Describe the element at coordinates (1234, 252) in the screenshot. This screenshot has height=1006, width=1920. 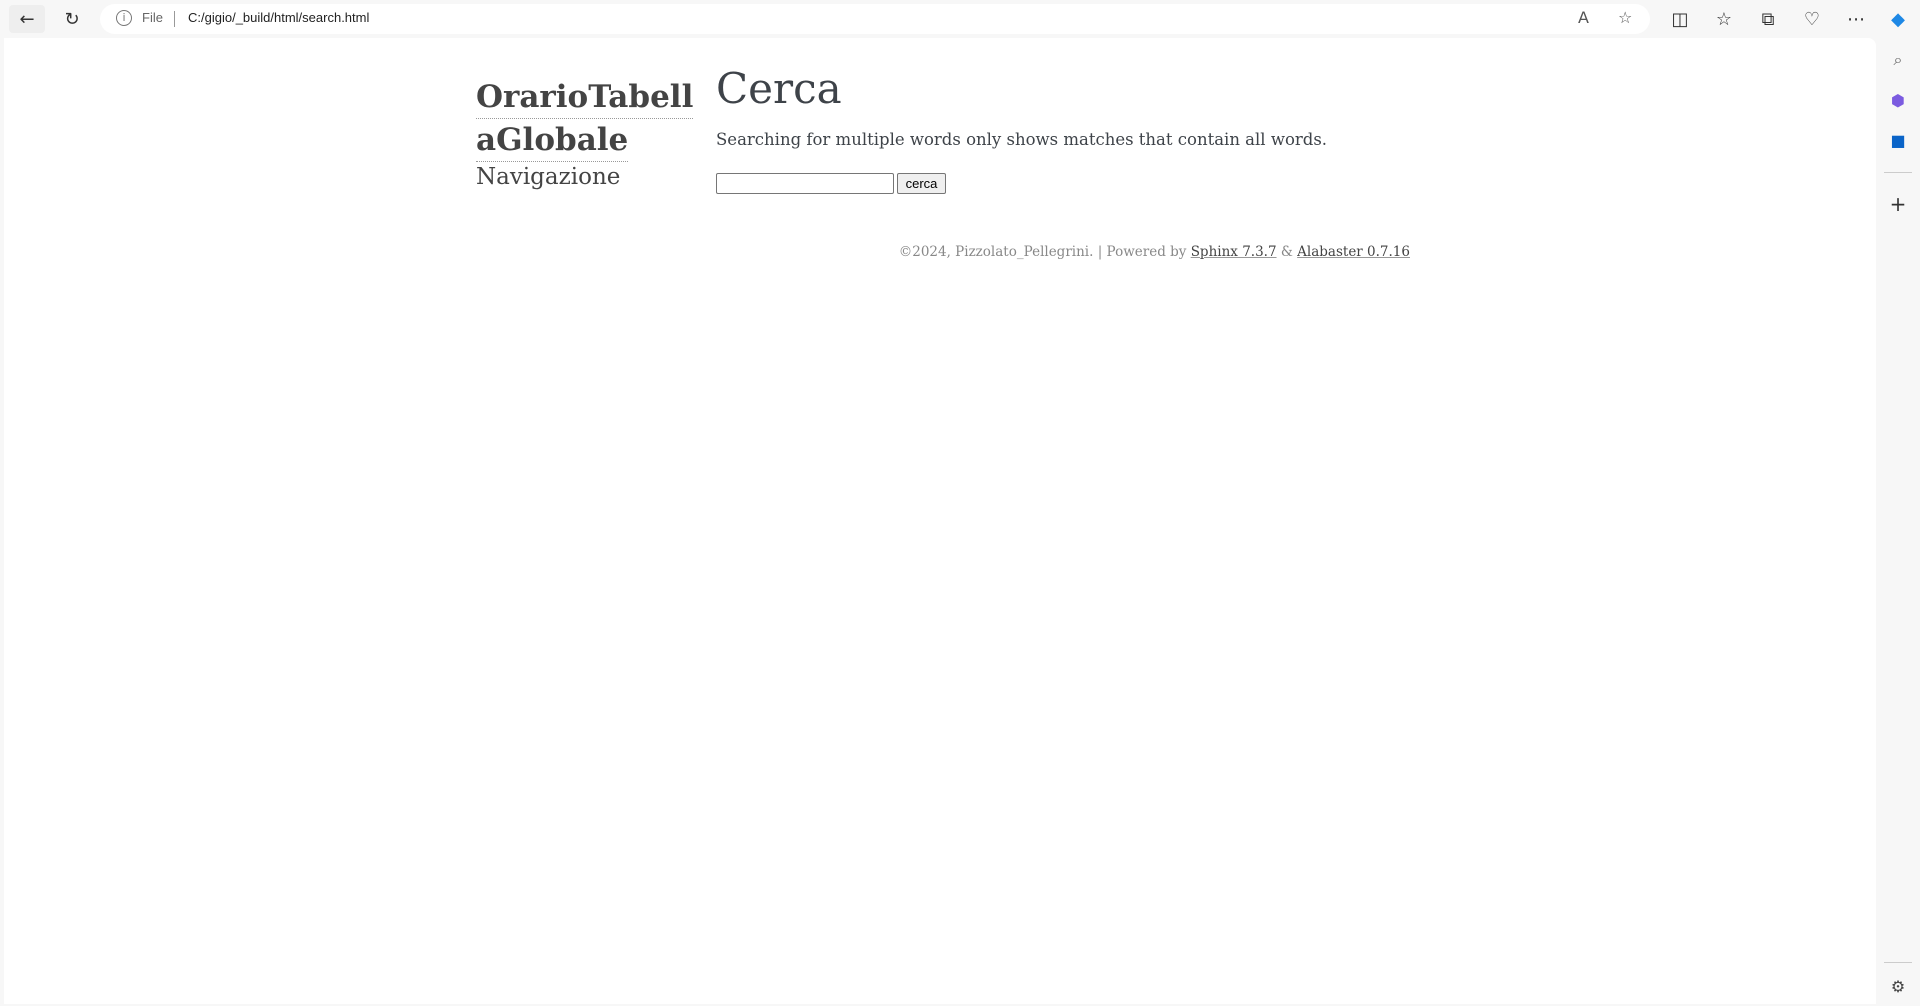
I see `sphinx-link: Sphinx 7.3.7` at that location.